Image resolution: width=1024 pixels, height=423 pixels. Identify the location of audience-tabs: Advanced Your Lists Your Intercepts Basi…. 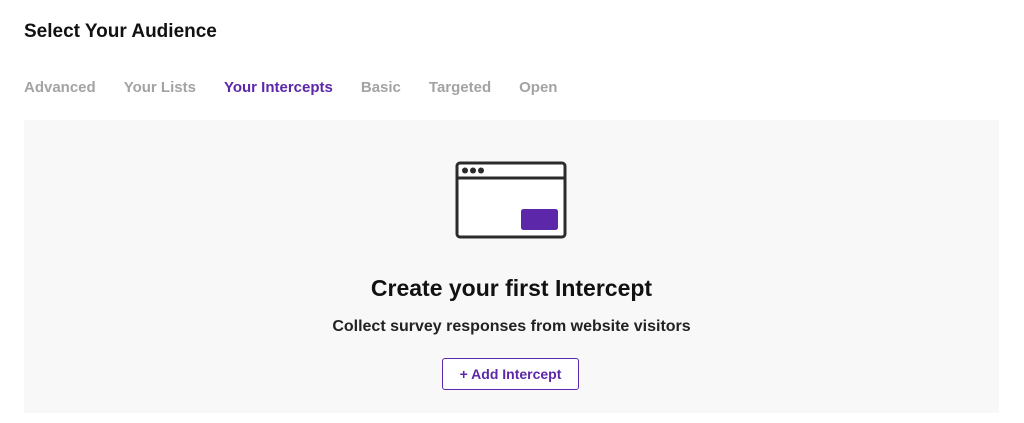
(304, 88).